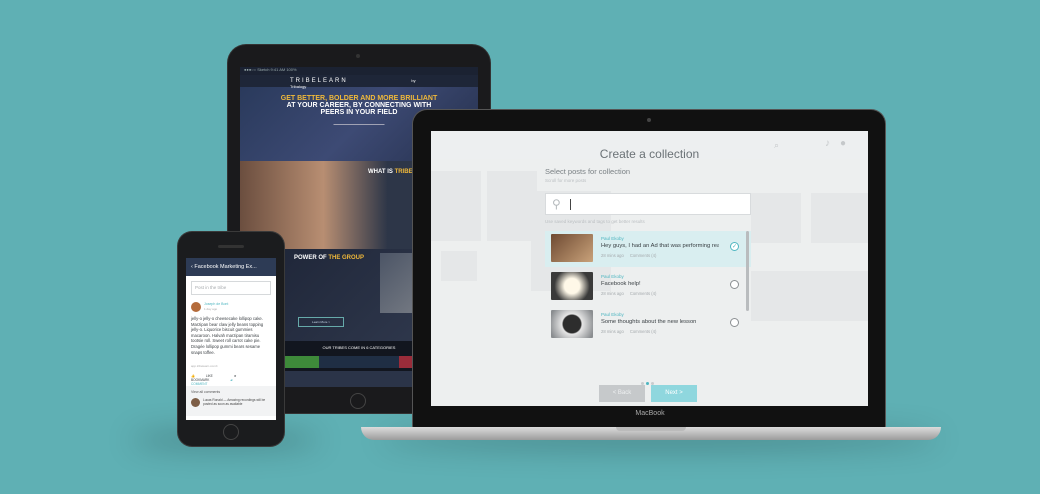  I want to click on post-in-tribe-input: Post in the tribe, so click(231, 288).